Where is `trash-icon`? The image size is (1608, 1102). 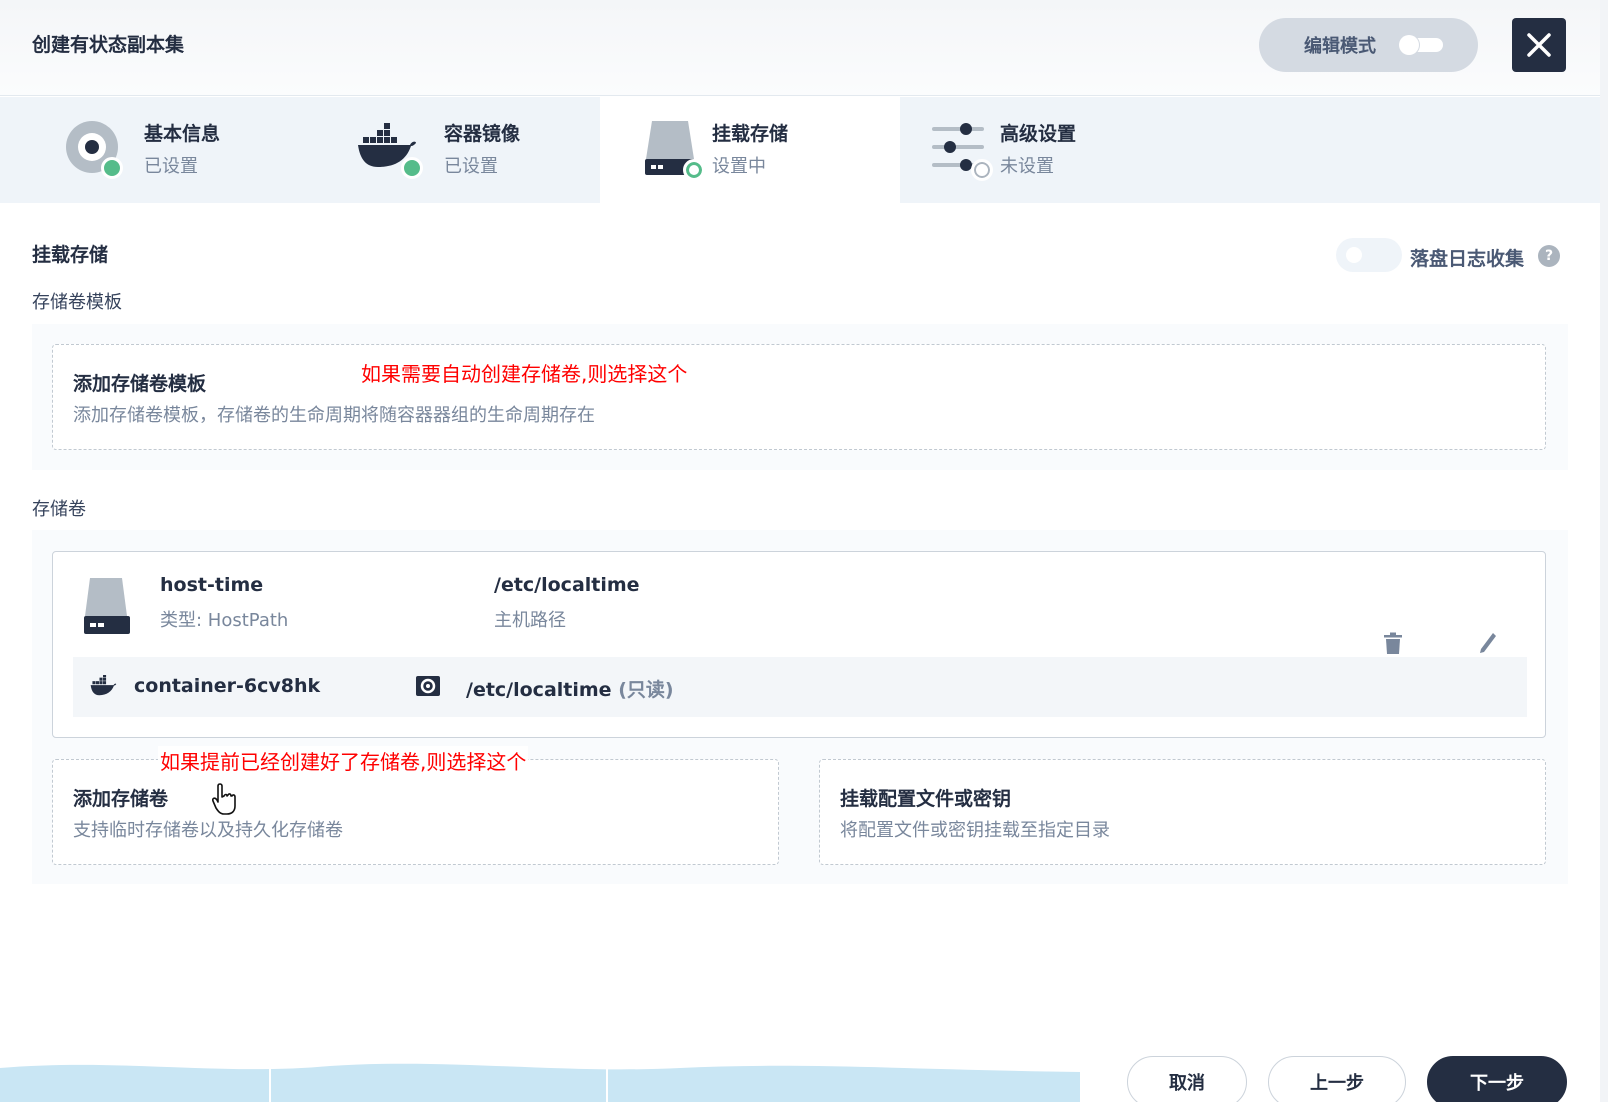 trash-icon is located at coordinates (1393, 643).